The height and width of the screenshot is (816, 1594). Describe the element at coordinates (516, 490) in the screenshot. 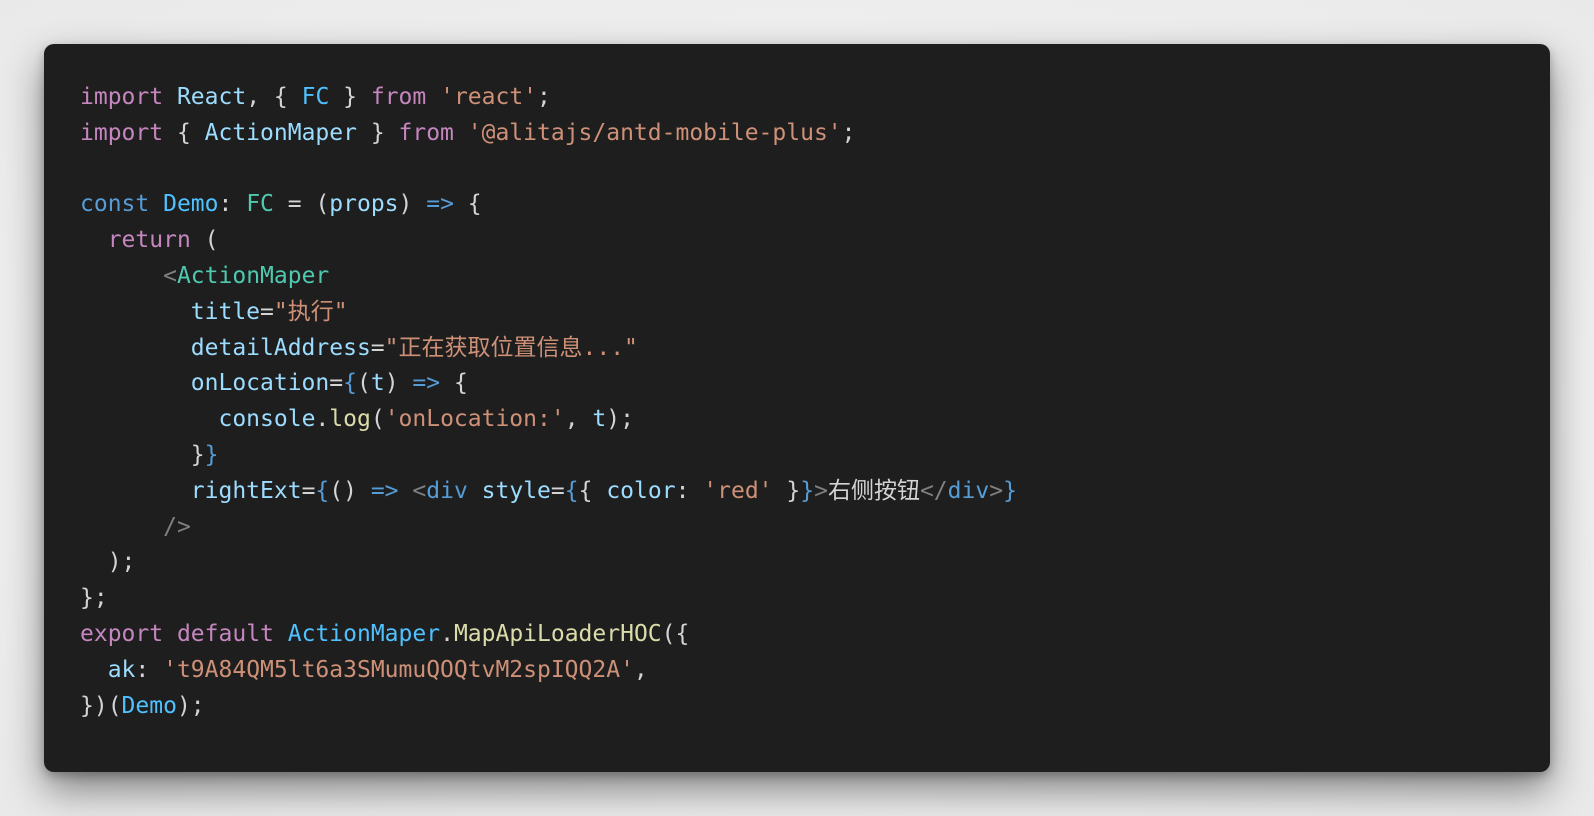

I see `code-token-variable: style` at that location.